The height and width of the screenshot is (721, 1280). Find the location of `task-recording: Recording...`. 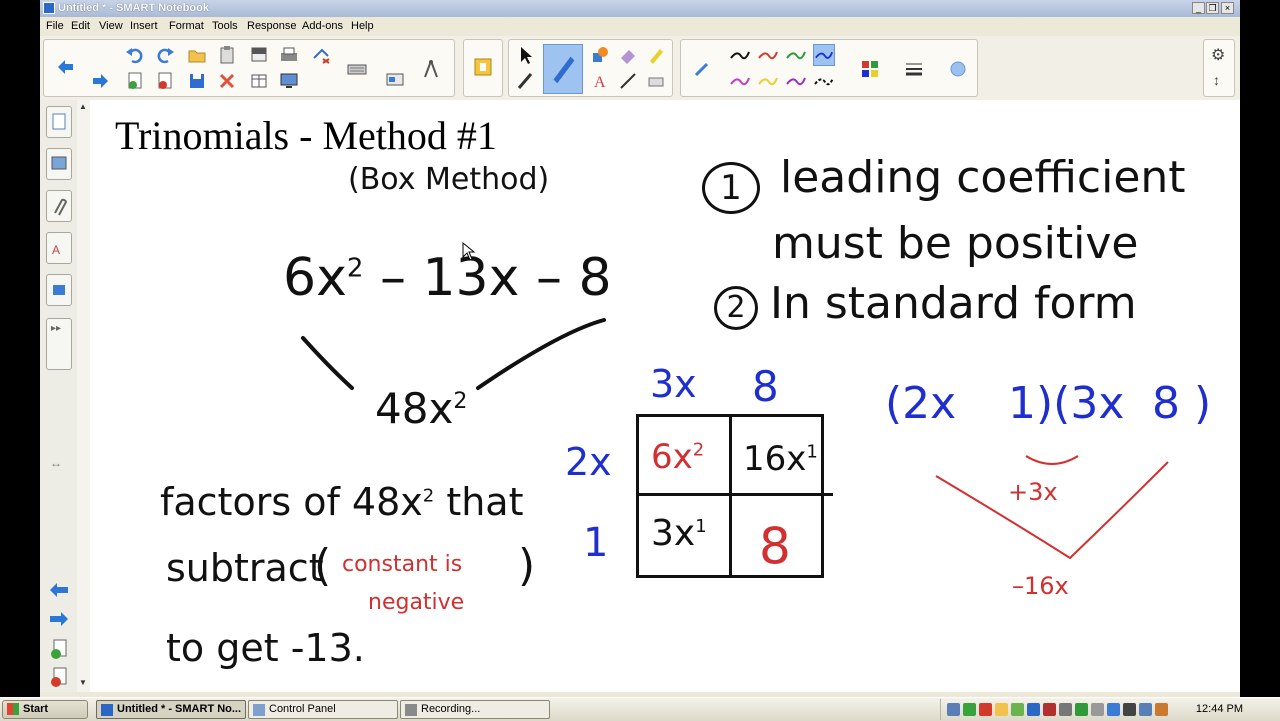

task-recording: Recording... is located at coordinates (475, 709).